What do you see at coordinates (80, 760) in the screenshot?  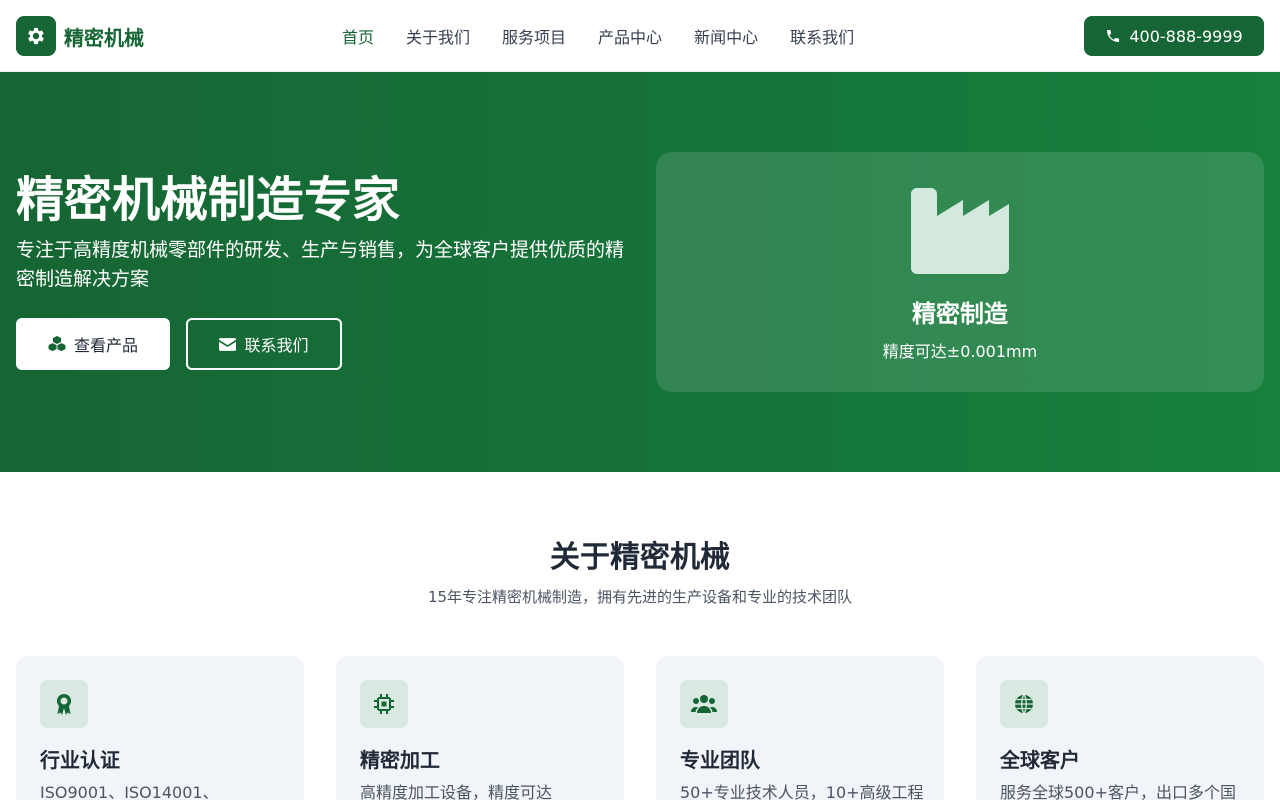 I see `feature-title: 行业认证` at bounding box center [80, 760].